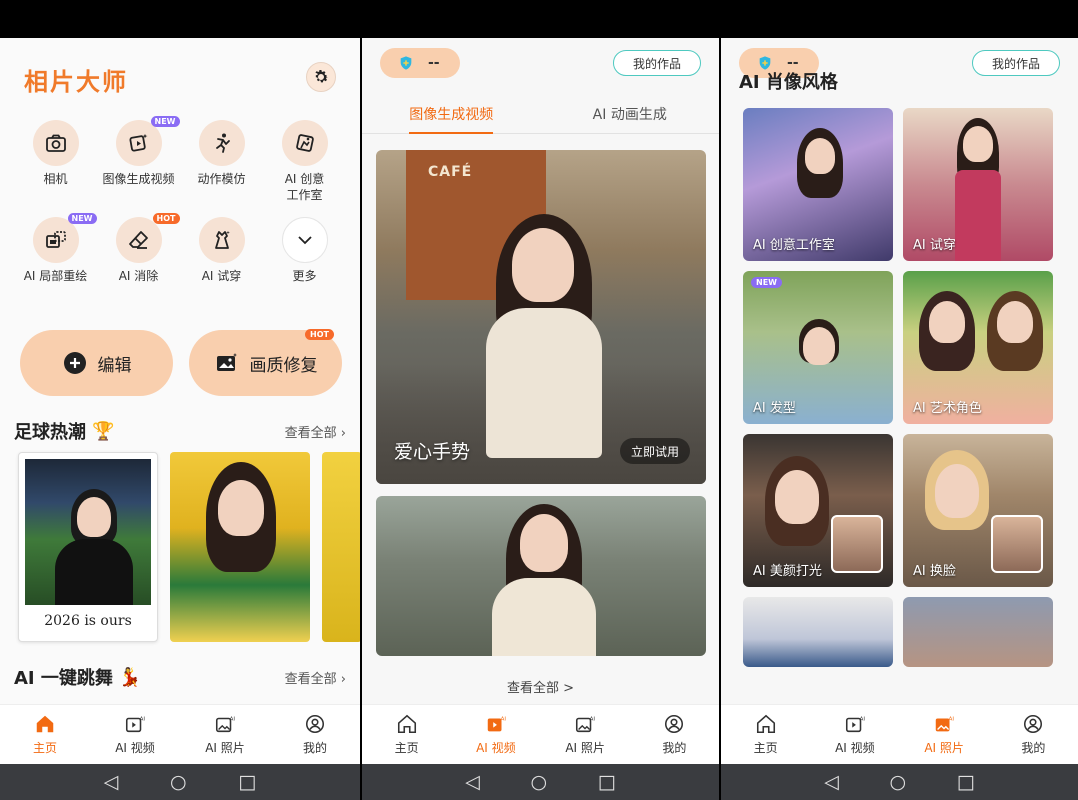  Describe the element at coordinates (88, 547) in the screenshot. I see `football-card: 2026 is ours` at that location.